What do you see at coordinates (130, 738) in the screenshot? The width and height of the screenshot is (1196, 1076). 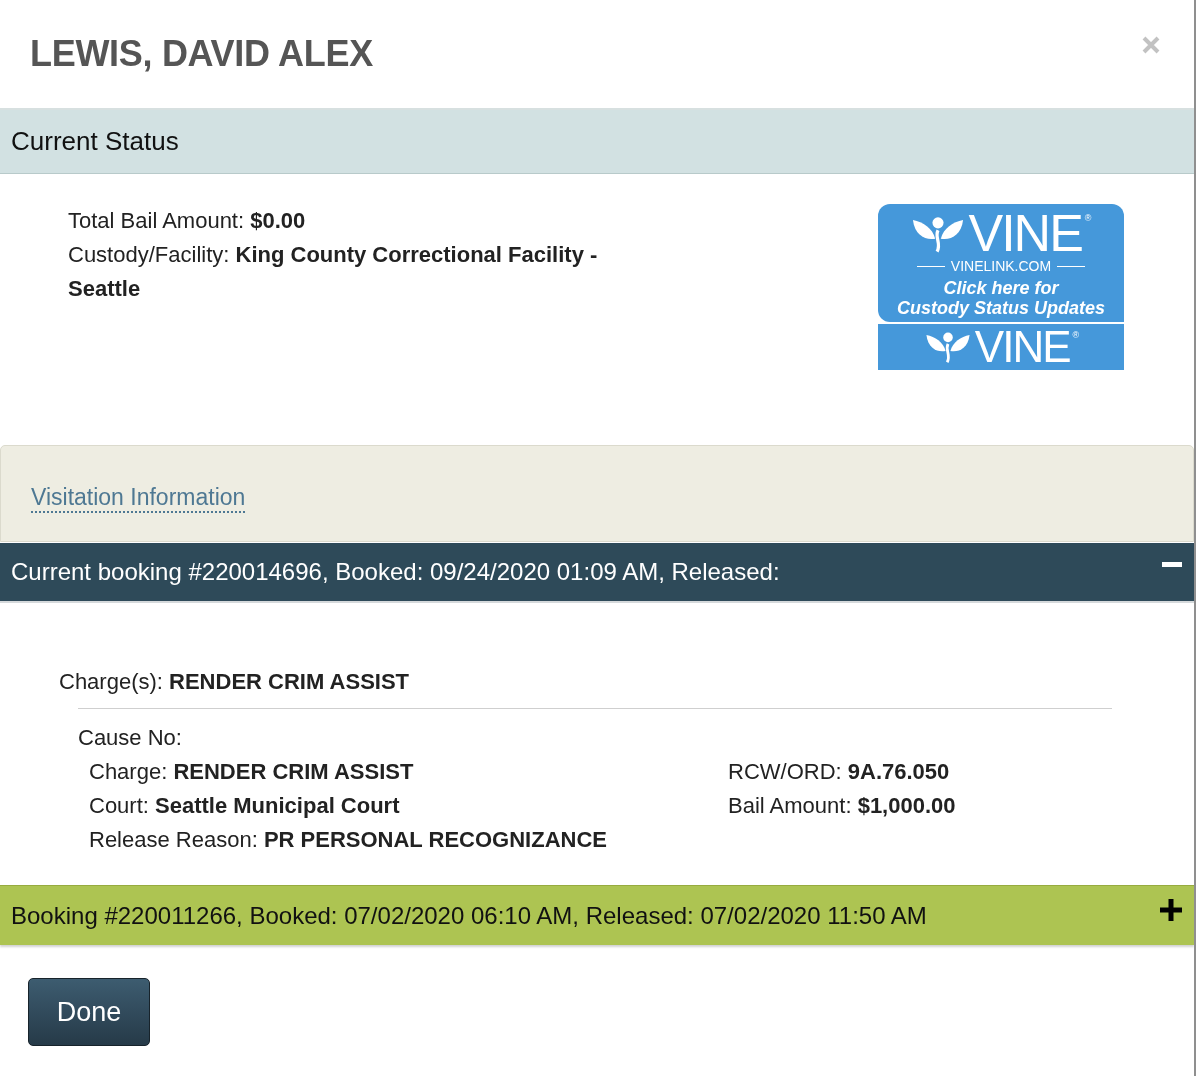 I see `cause-label: Cause No:` at bounding box center [130, 738].